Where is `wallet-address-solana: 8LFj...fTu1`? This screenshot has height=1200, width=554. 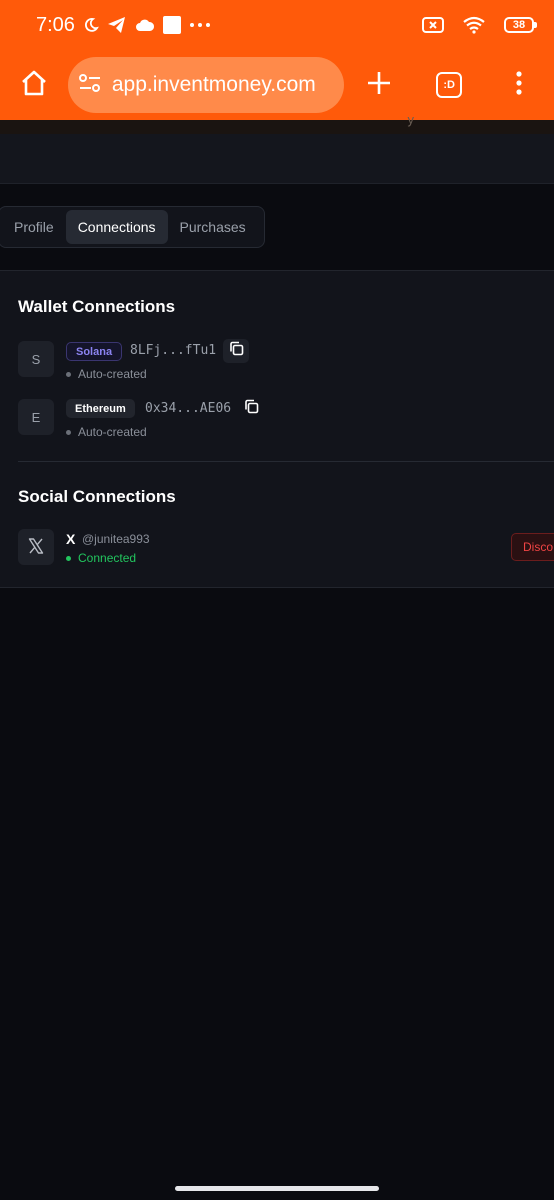 wallet-address-solana: 8LFj...fTu1 is located at coordinates (173, 350).